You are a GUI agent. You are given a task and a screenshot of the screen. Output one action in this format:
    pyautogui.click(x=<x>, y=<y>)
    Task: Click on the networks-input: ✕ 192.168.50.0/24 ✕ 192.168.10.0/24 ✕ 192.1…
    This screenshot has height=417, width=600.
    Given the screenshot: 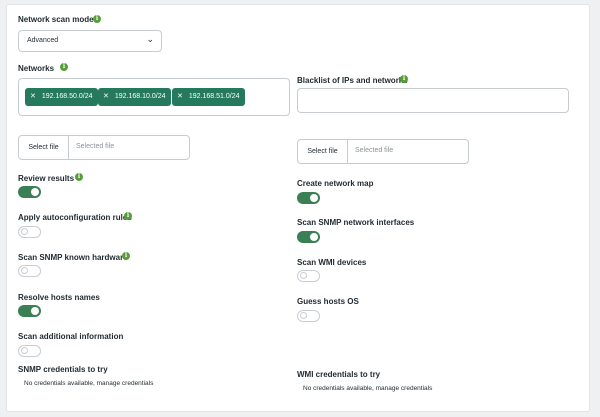 What is the action you would take?
    pyautogui.click(x=154, y=97)
    